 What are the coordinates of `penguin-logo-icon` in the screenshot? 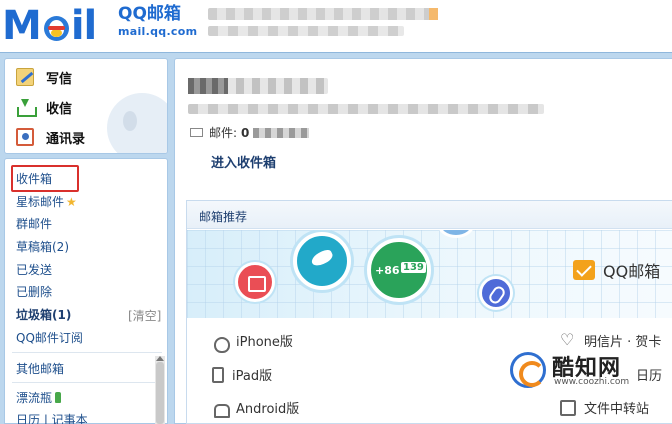 It's located at (56, 27).